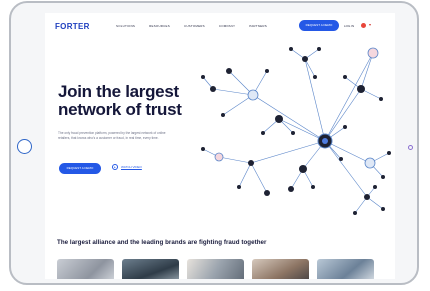 This screenshot has width=430, height=291. Describe the element at coordinates (370, 24) in the screenshot. I see `chevron-down-icon: ▾` at that location.